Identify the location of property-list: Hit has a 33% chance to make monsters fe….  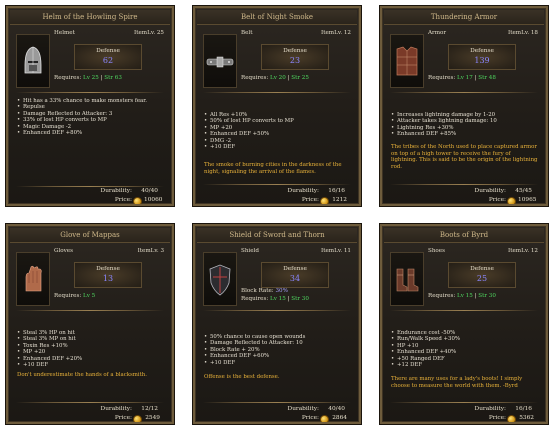
(91, 117).